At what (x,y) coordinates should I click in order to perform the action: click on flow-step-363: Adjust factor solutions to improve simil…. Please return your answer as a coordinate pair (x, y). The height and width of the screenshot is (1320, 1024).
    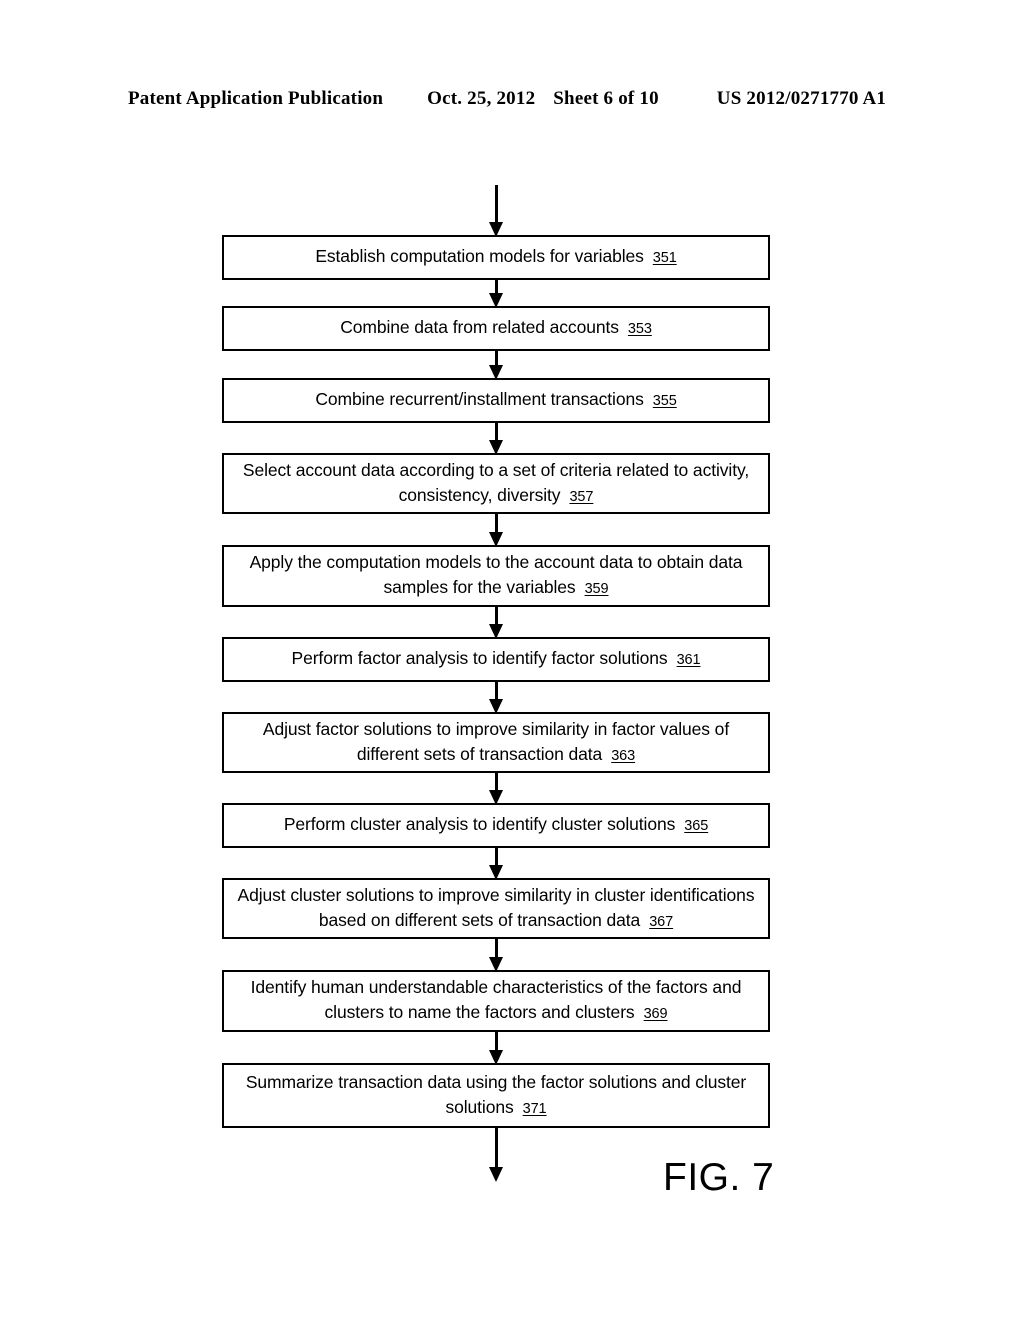
    Looking at the image, I should click on (496, 742).